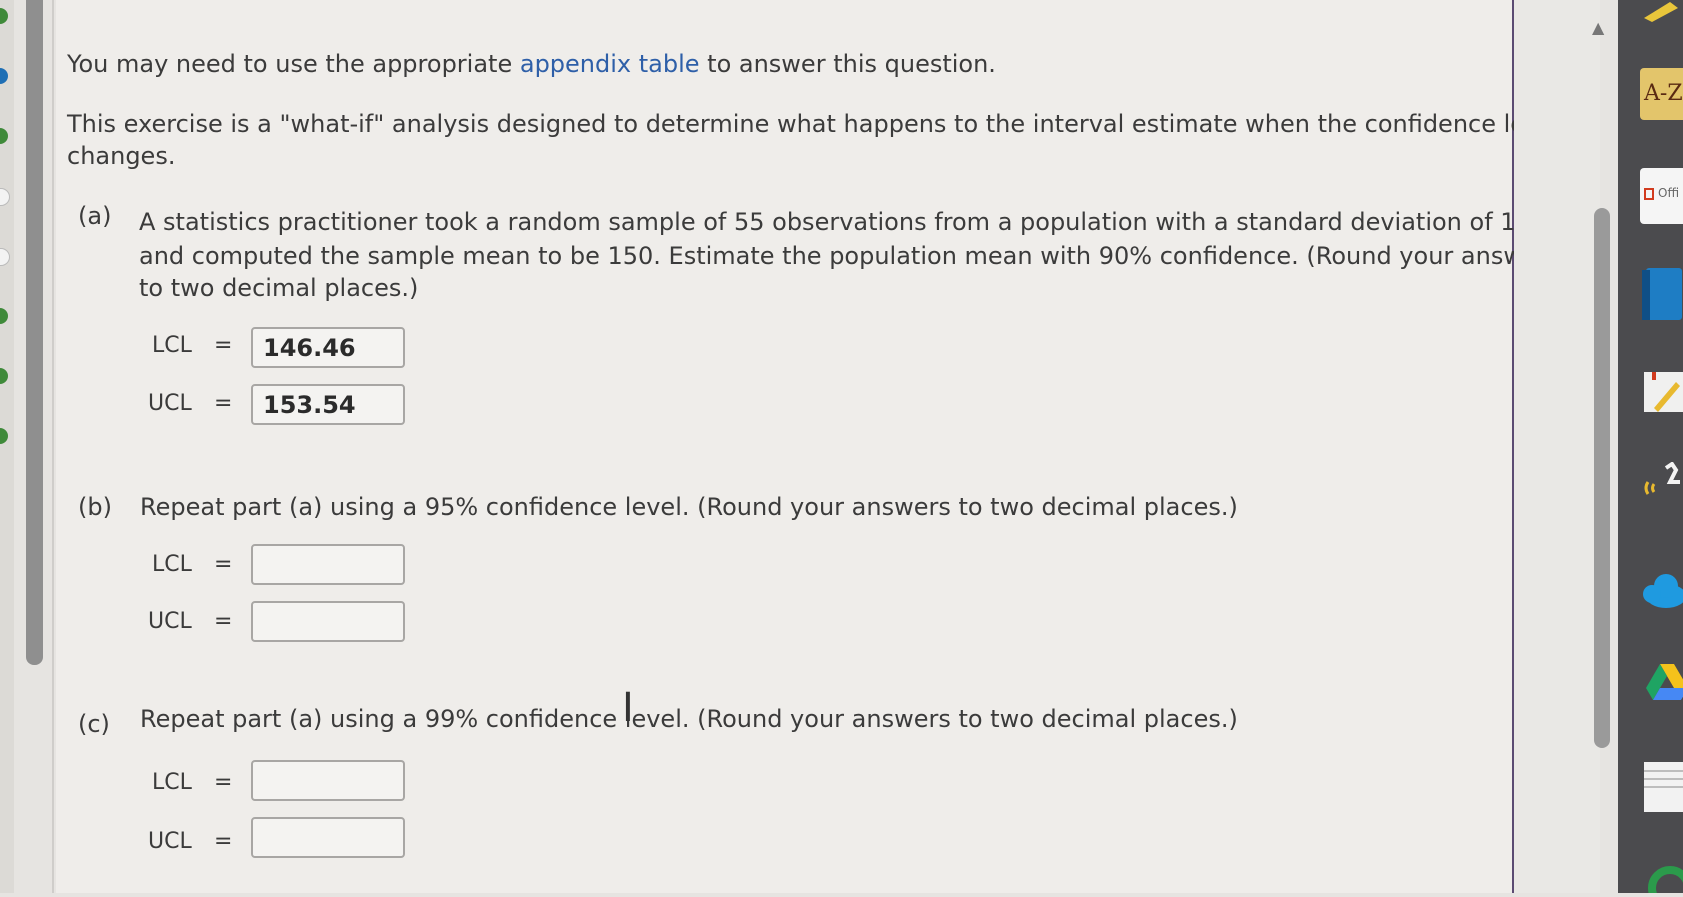 This screenshot has width=1683, height=897. Describe the element at coordinates (328, 621) in the screenshot. I see `part-b-ucl-input` at that location.